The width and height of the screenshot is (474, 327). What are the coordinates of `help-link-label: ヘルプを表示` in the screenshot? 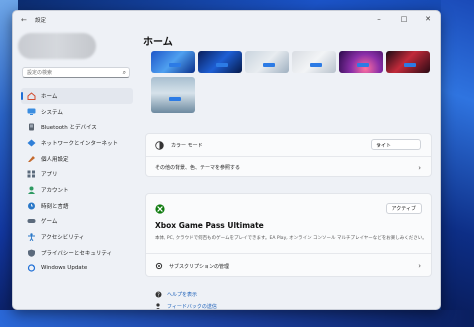 It's located at (182, 295).